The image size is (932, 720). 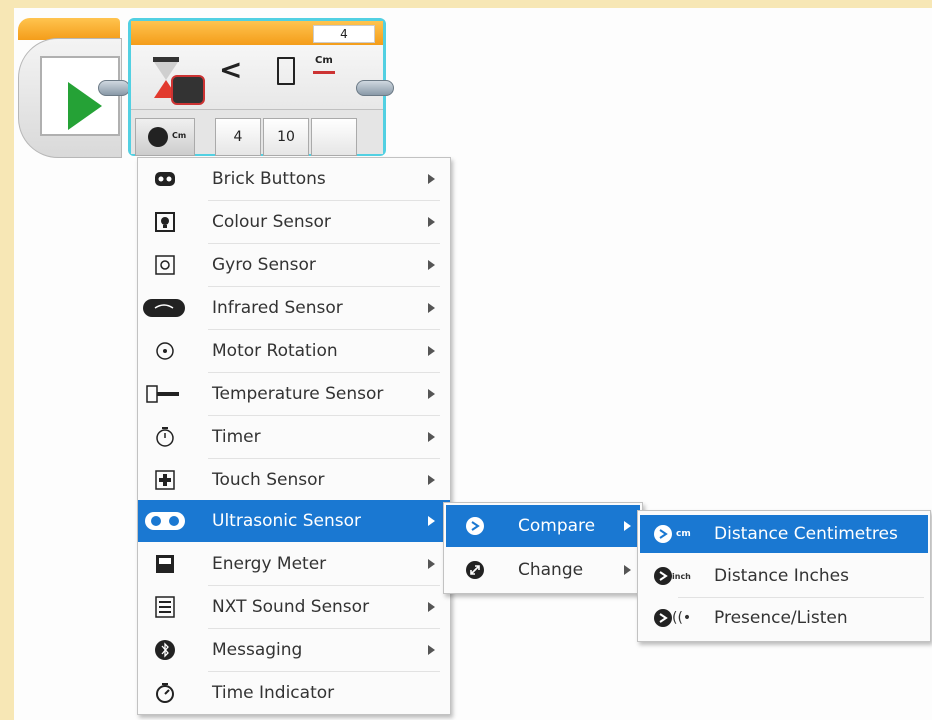 What do you see at coordinates (179, 135) in the screenshot?
I see `mode-unit-label: Cm` at bounding box center [179, 135].